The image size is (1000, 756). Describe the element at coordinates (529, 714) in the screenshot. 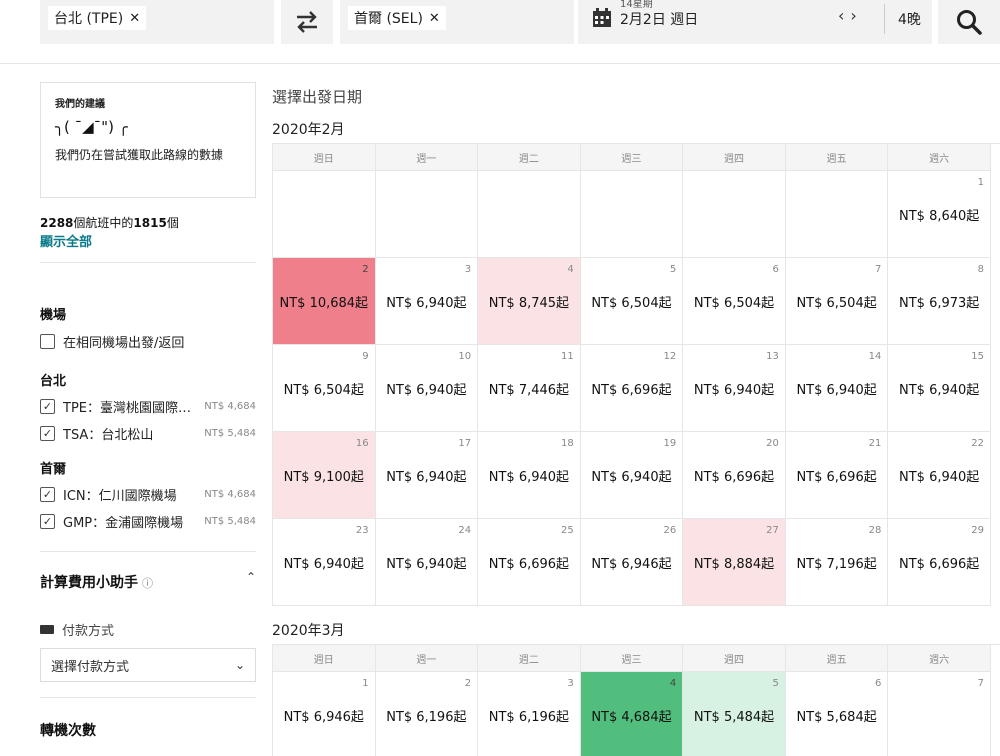

I see `calendar-day-cell: 3 NT$ 6,196起` at that location.